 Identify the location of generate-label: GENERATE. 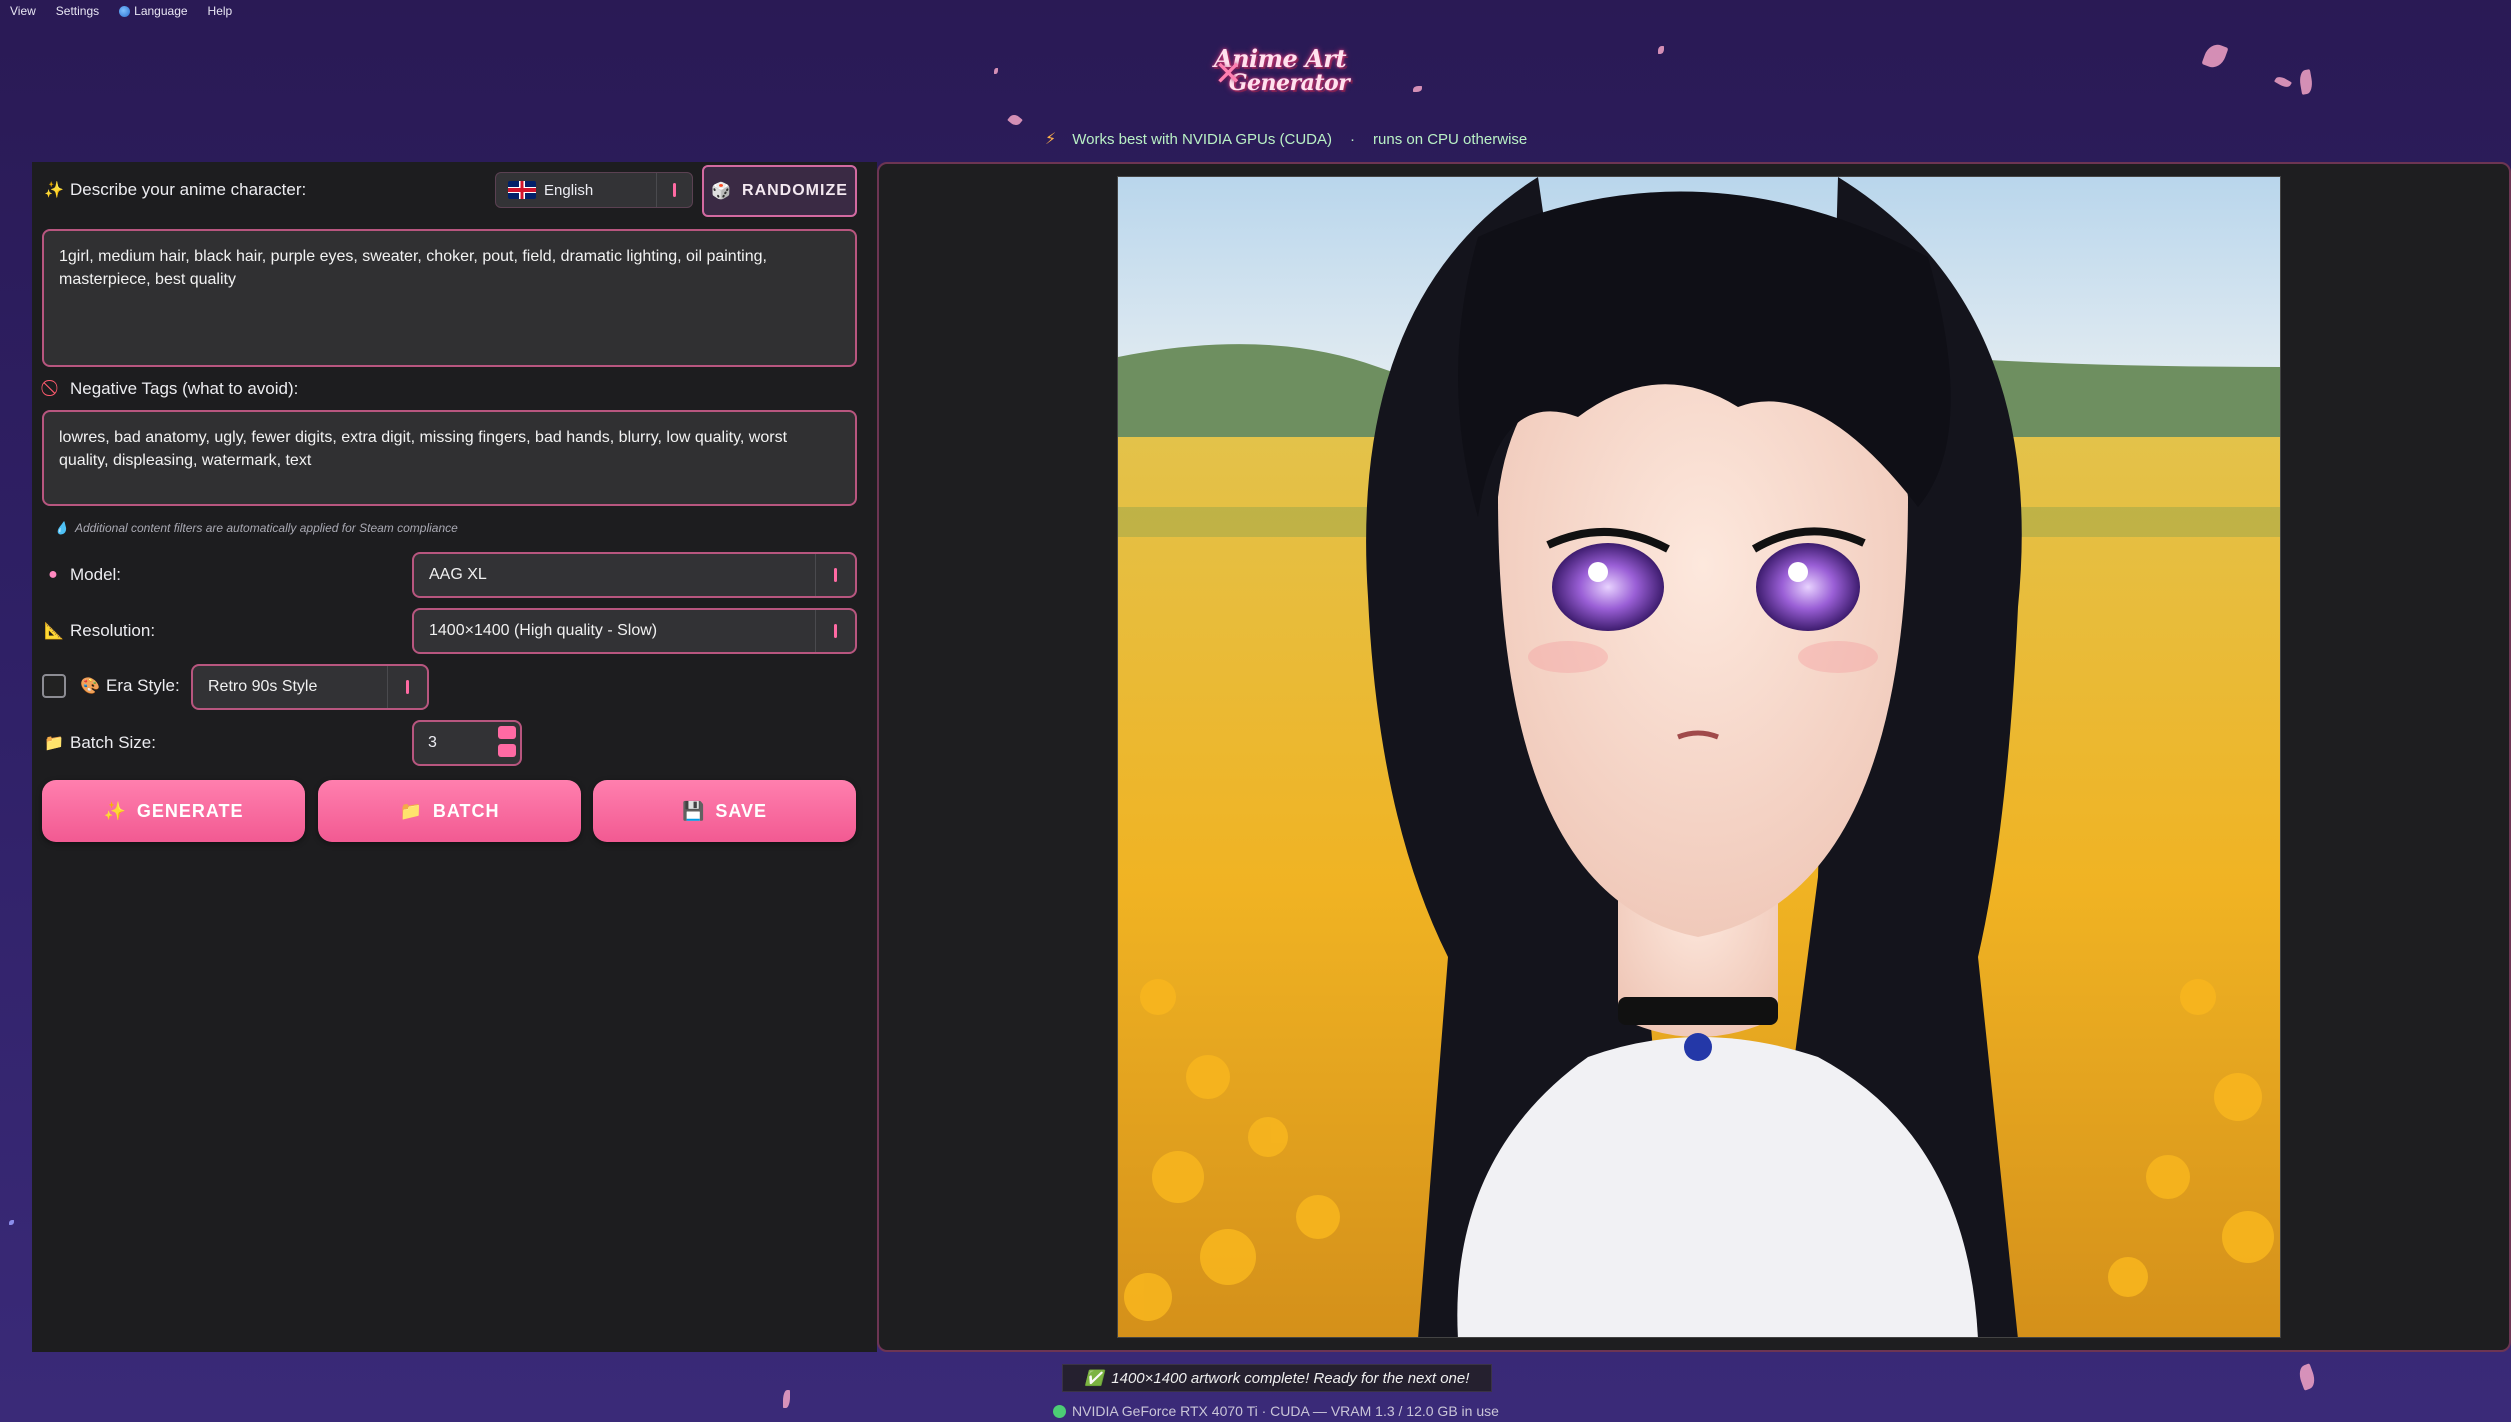
(190, 810).